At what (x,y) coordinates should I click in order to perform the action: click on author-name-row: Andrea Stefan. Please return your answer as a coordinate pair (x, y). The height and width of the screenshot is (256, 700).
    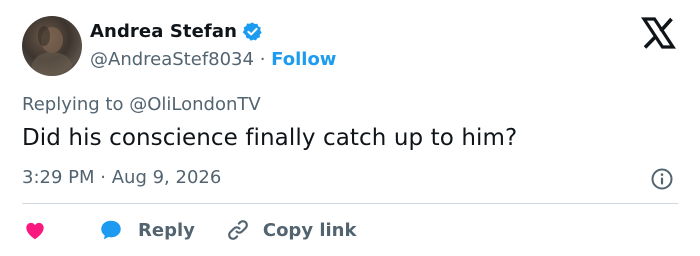
    Looking at the image, I should click on (176, 31).